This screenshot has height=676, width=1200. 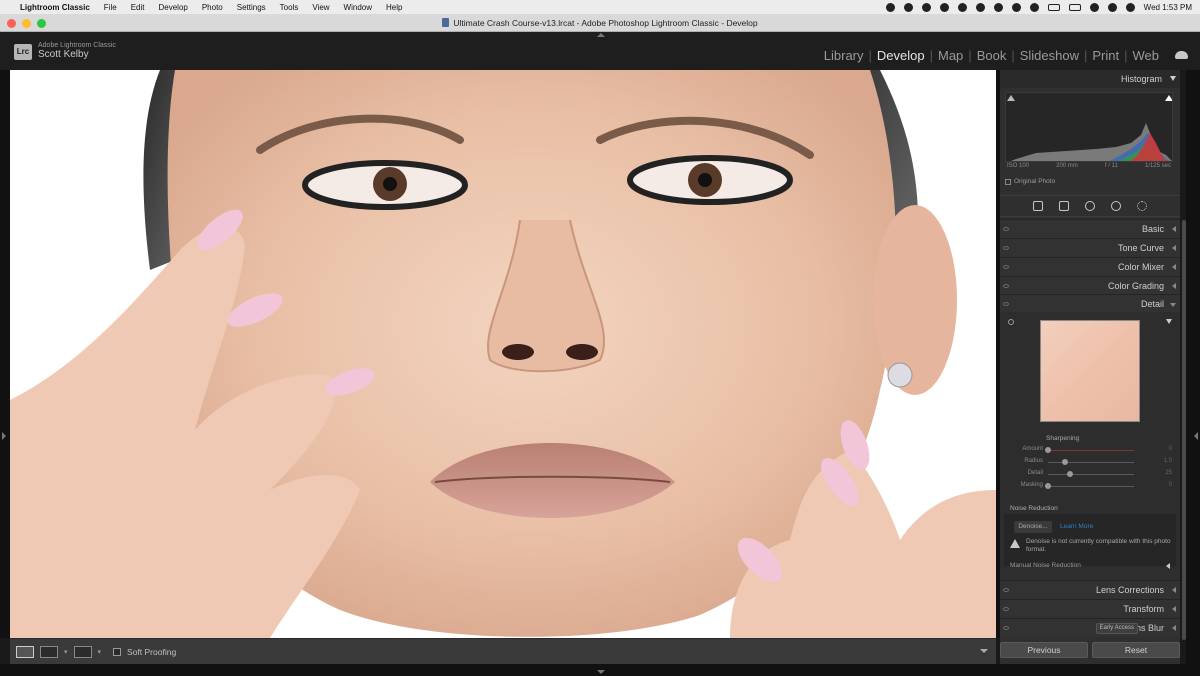 I want to click on reset-button: Reset, so click(x=1136, y=650).